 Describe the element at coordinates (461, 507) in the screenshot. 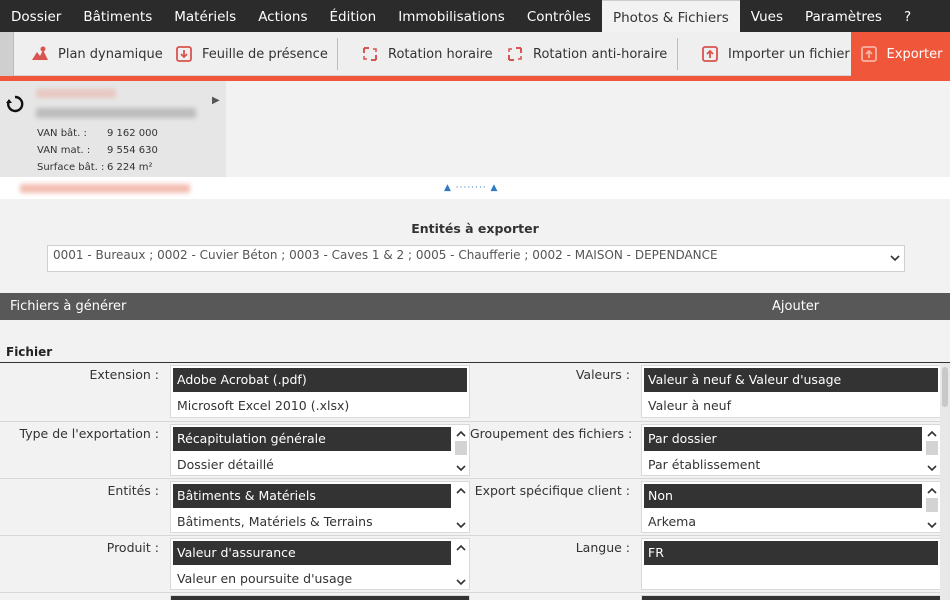

I see `entites-scrollbar` at that location.